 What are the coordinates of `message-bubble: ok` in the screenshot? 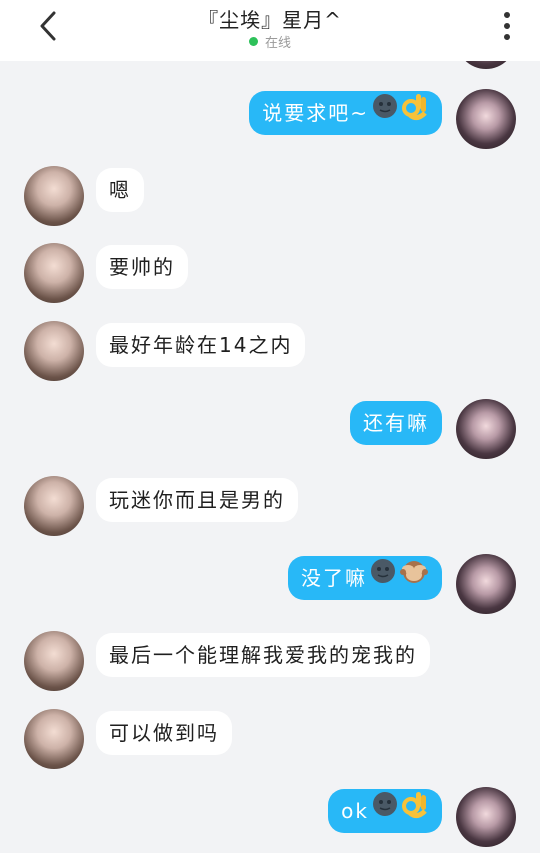 It's located at (385, 811).